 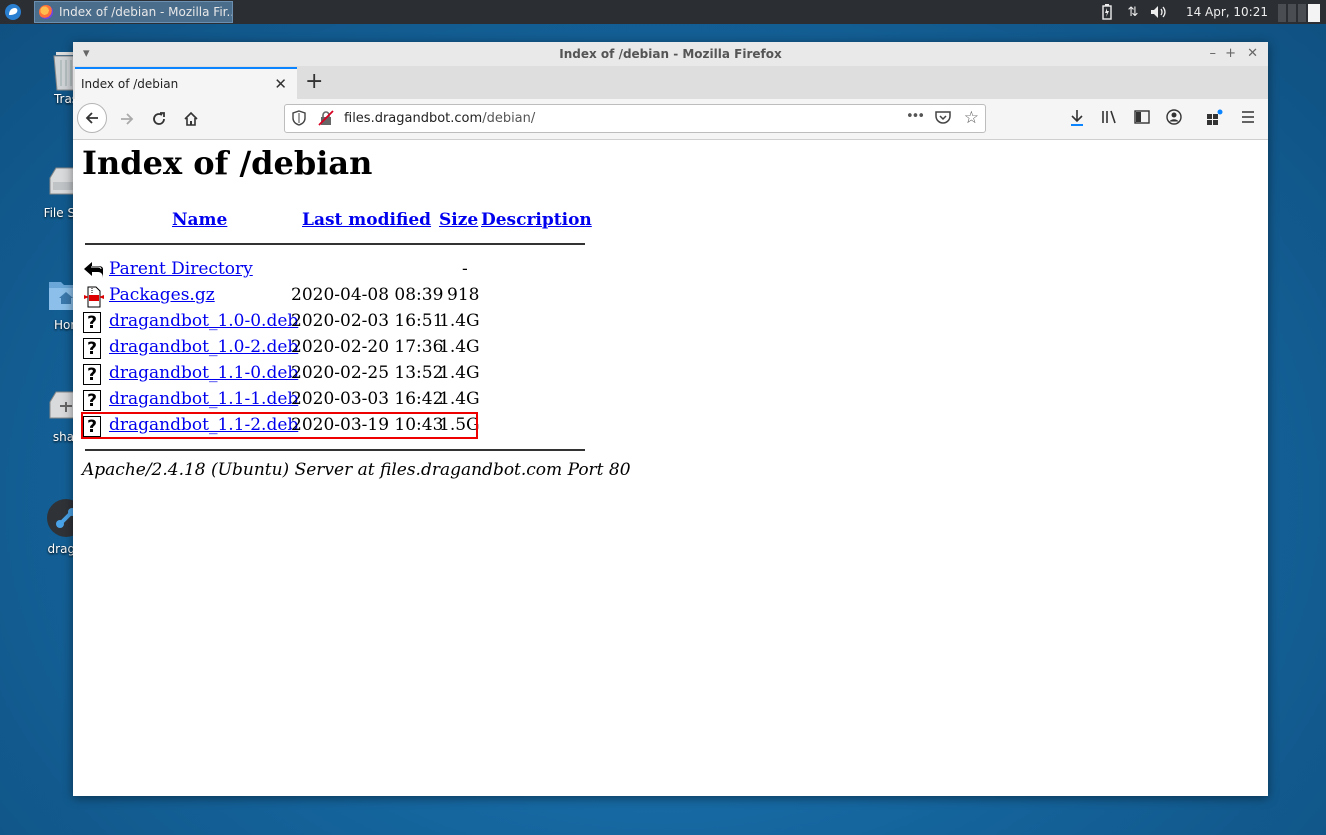 I want to click on account-icon, so click(x=1174, y=119).